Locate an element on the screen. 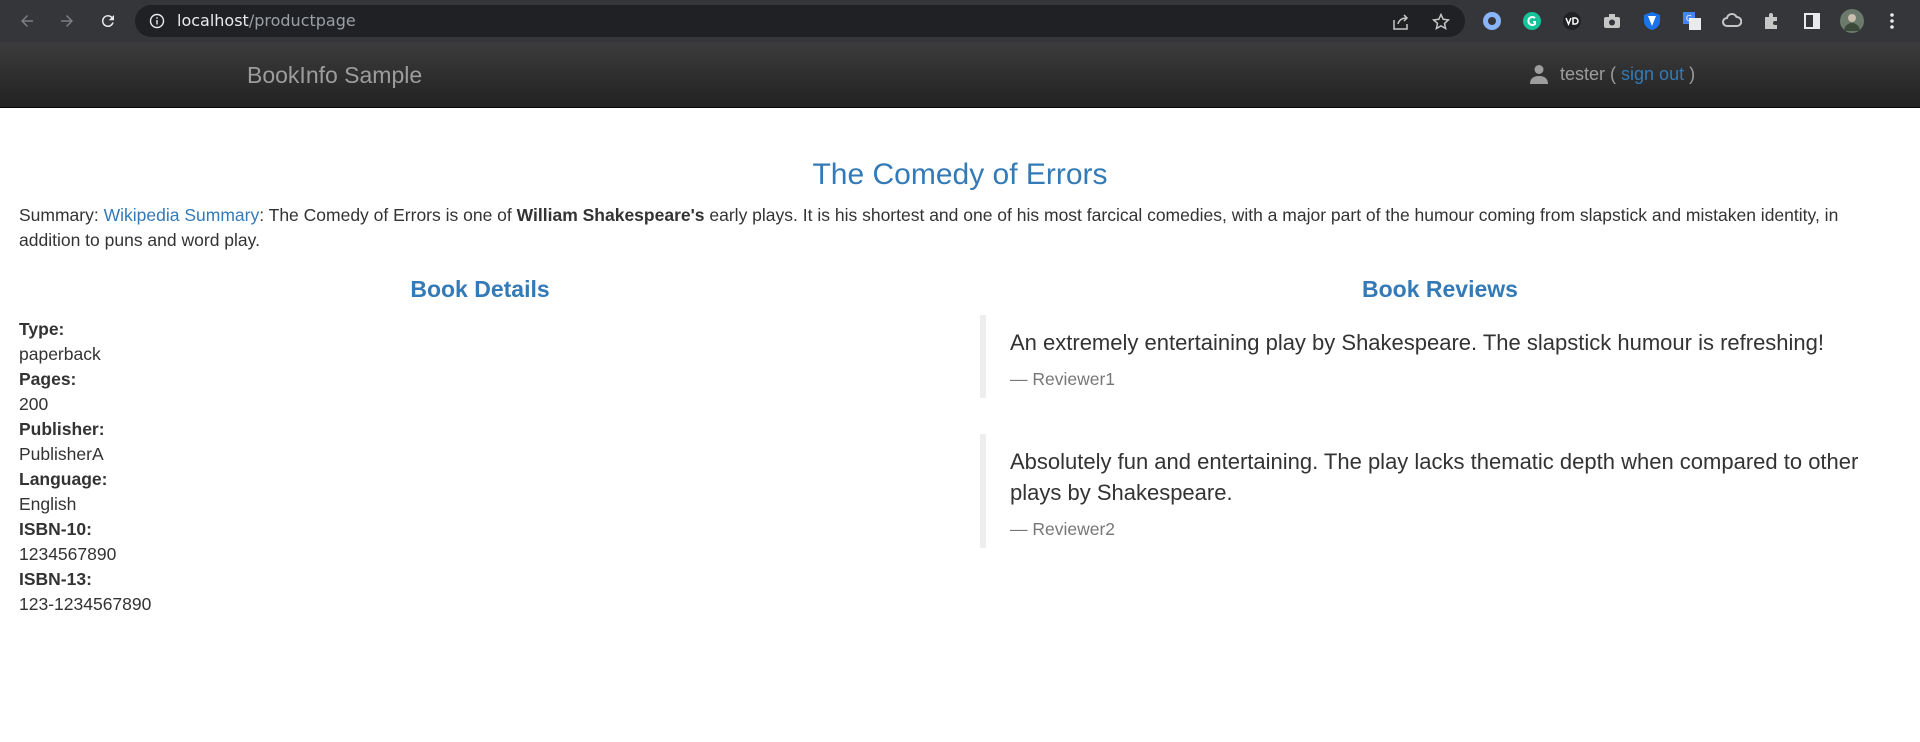 Image resolution: width=1920 pixels, height=742 pixels. svg-text: G is located at coordinates (1689, 18).